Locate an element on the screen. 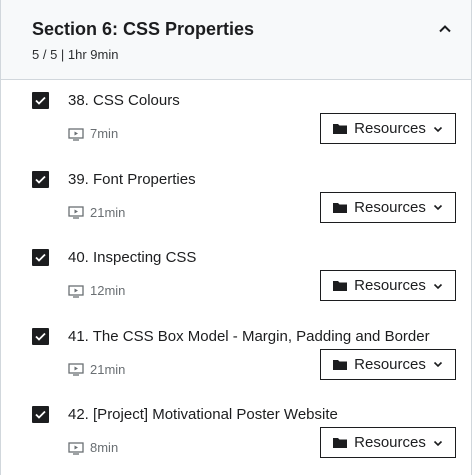 The height and width of the screenshot is (475, 474). duration-text: 12min is located at coordinates (108, 290).